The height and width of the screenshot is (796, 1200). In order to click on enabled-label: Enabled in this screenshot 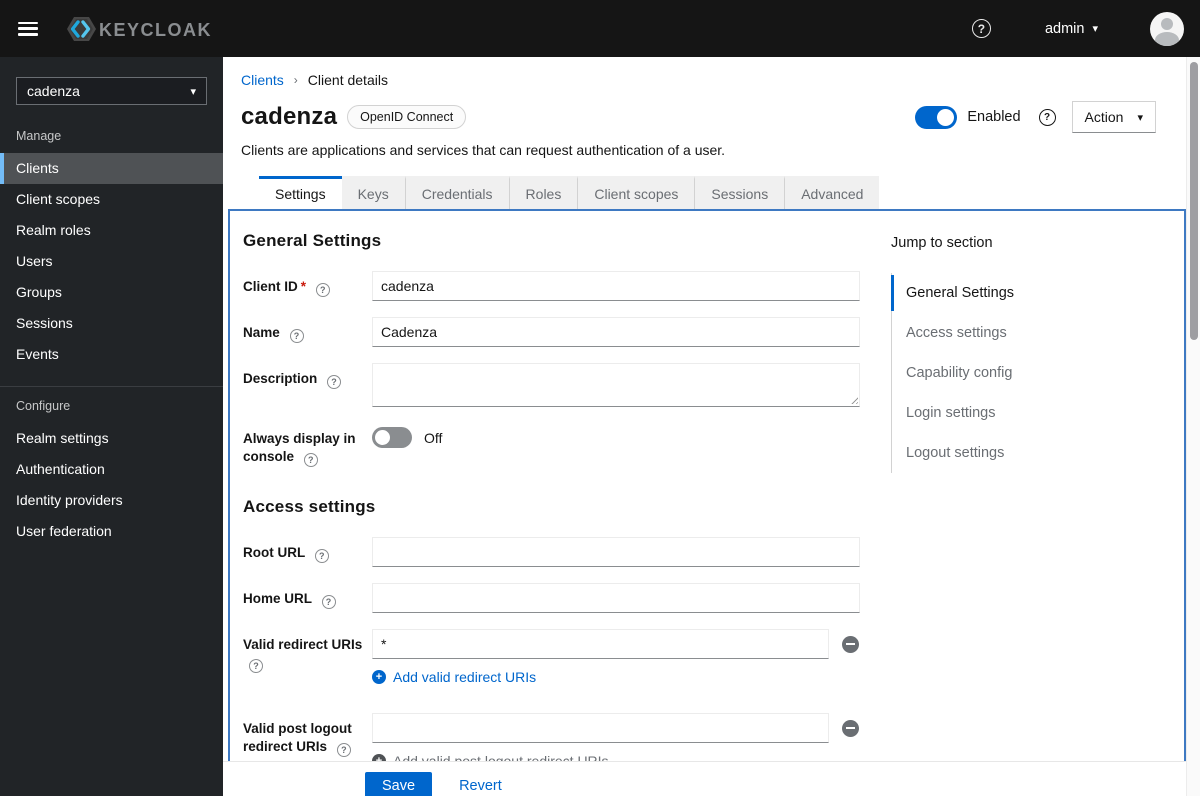, I will do `click(994, 117)`.